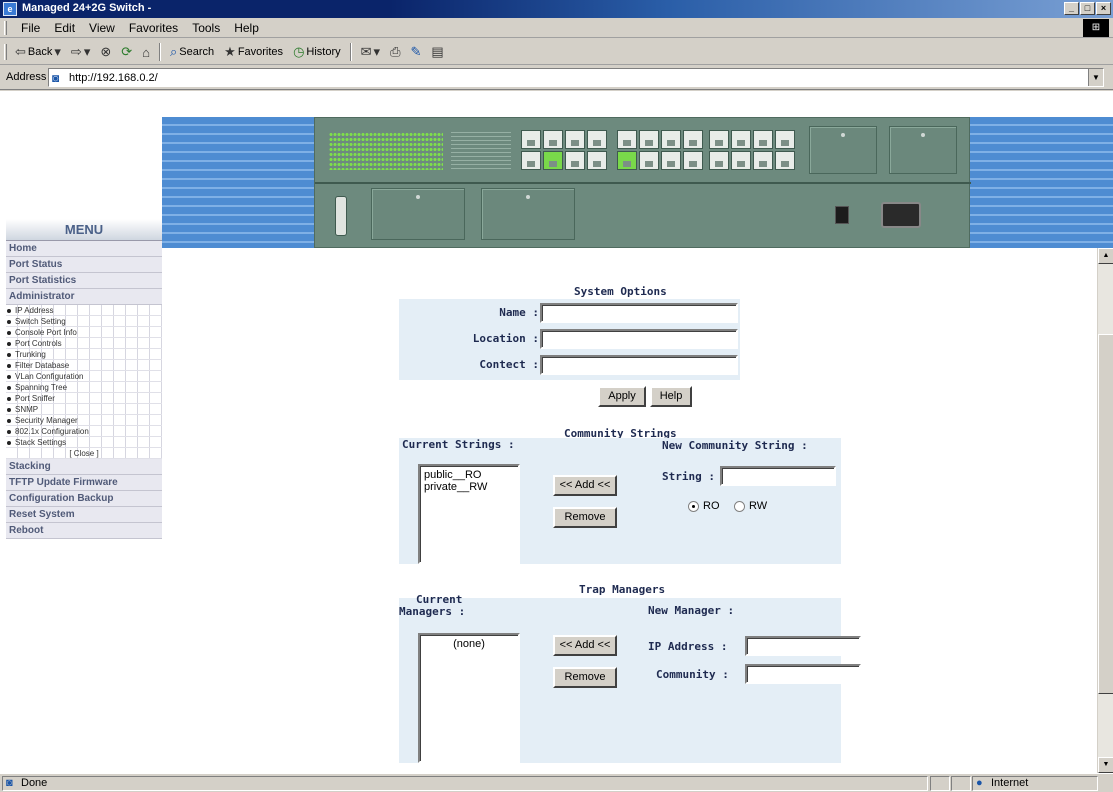 This screenshot has height=792, width=1113. What do you see at coordinates (1105, 256) in the screenshot?
I see `scroll-up-icon: ▲` at bounding box center [1105, 256].